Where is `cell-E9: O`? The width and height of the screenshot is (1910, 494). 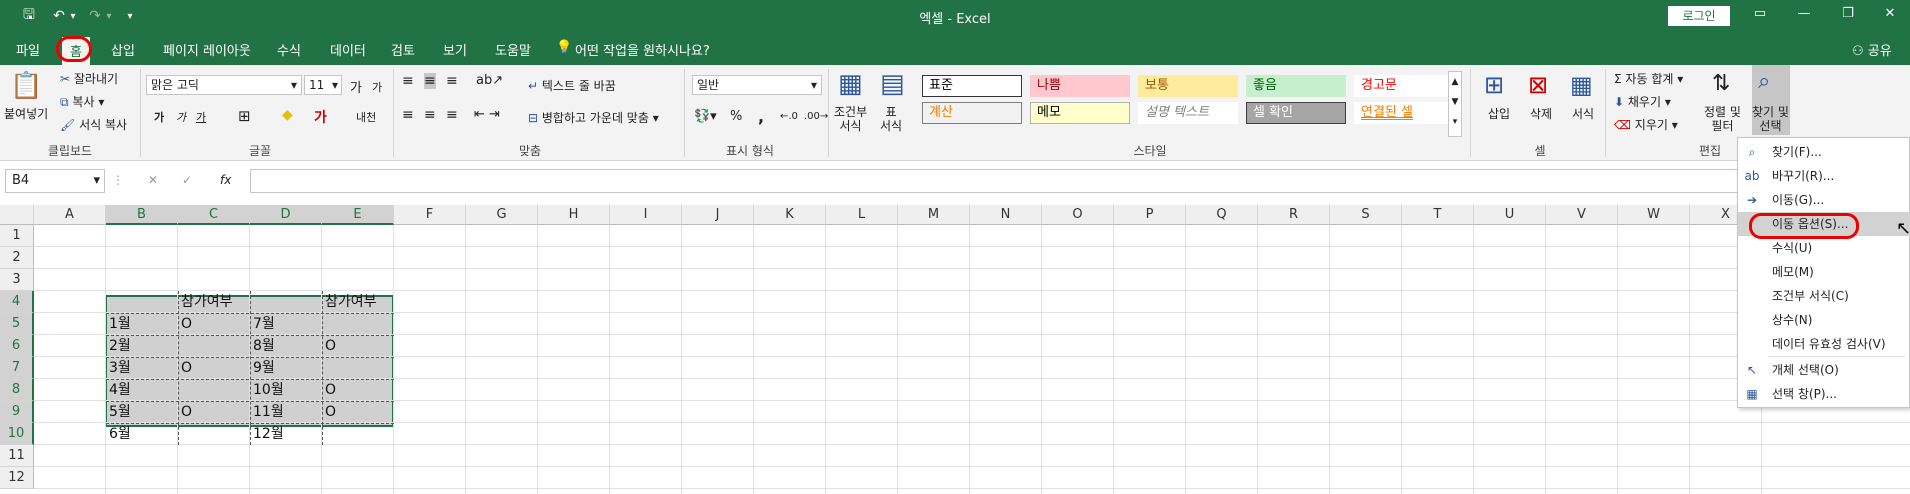 cell-E9: O is located at coordinates (358, 412).